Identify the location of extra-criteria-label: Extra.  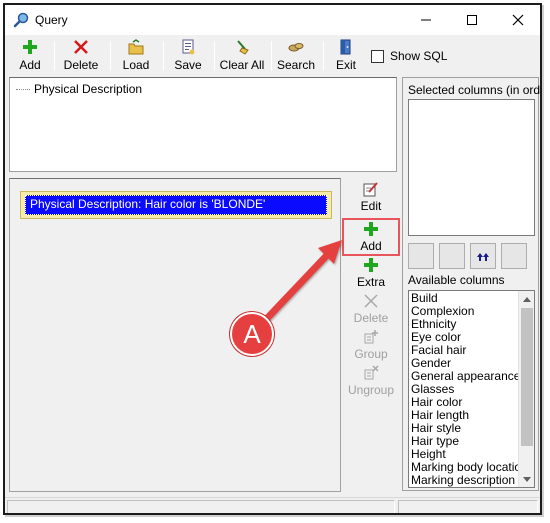
(370, 282).